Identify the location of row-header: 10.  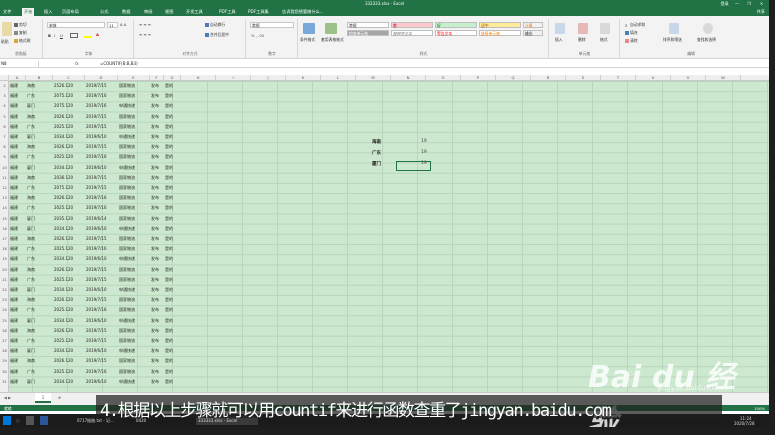
(4, 168).